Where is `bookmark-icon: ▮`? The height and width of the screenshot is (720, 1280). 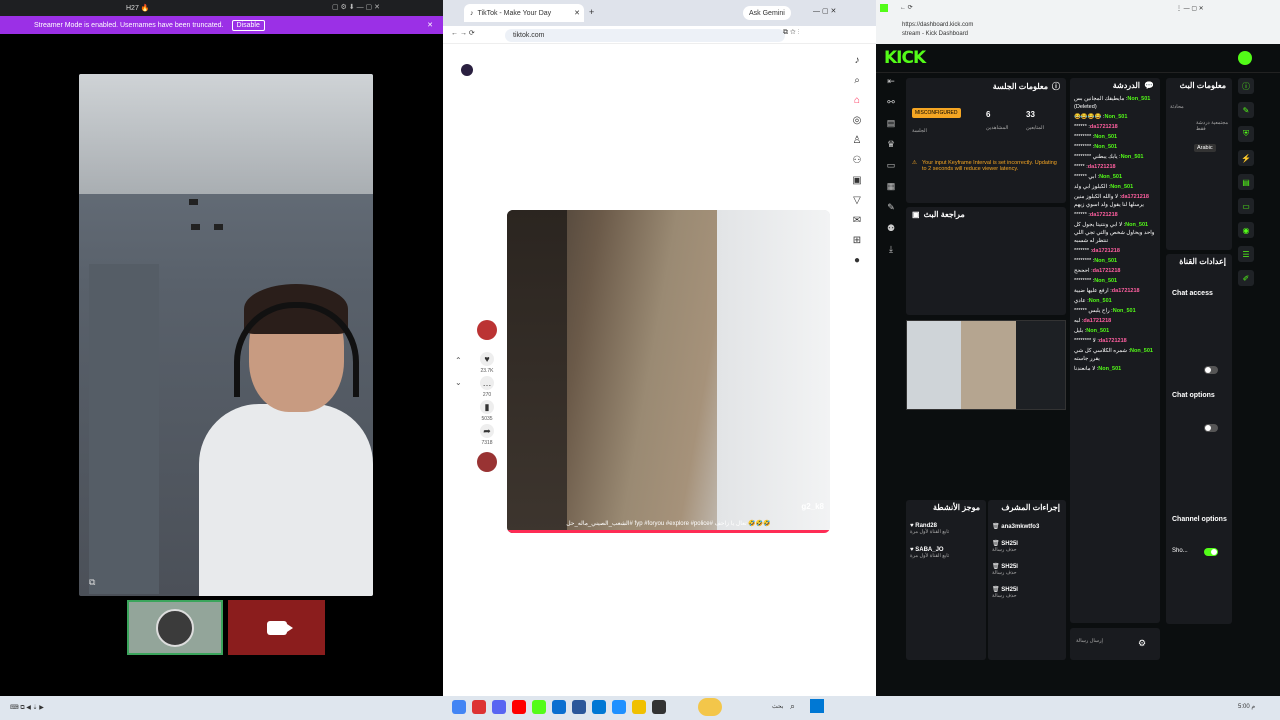
bookmark-icon: ▮ is located at coordinates (487, 407).